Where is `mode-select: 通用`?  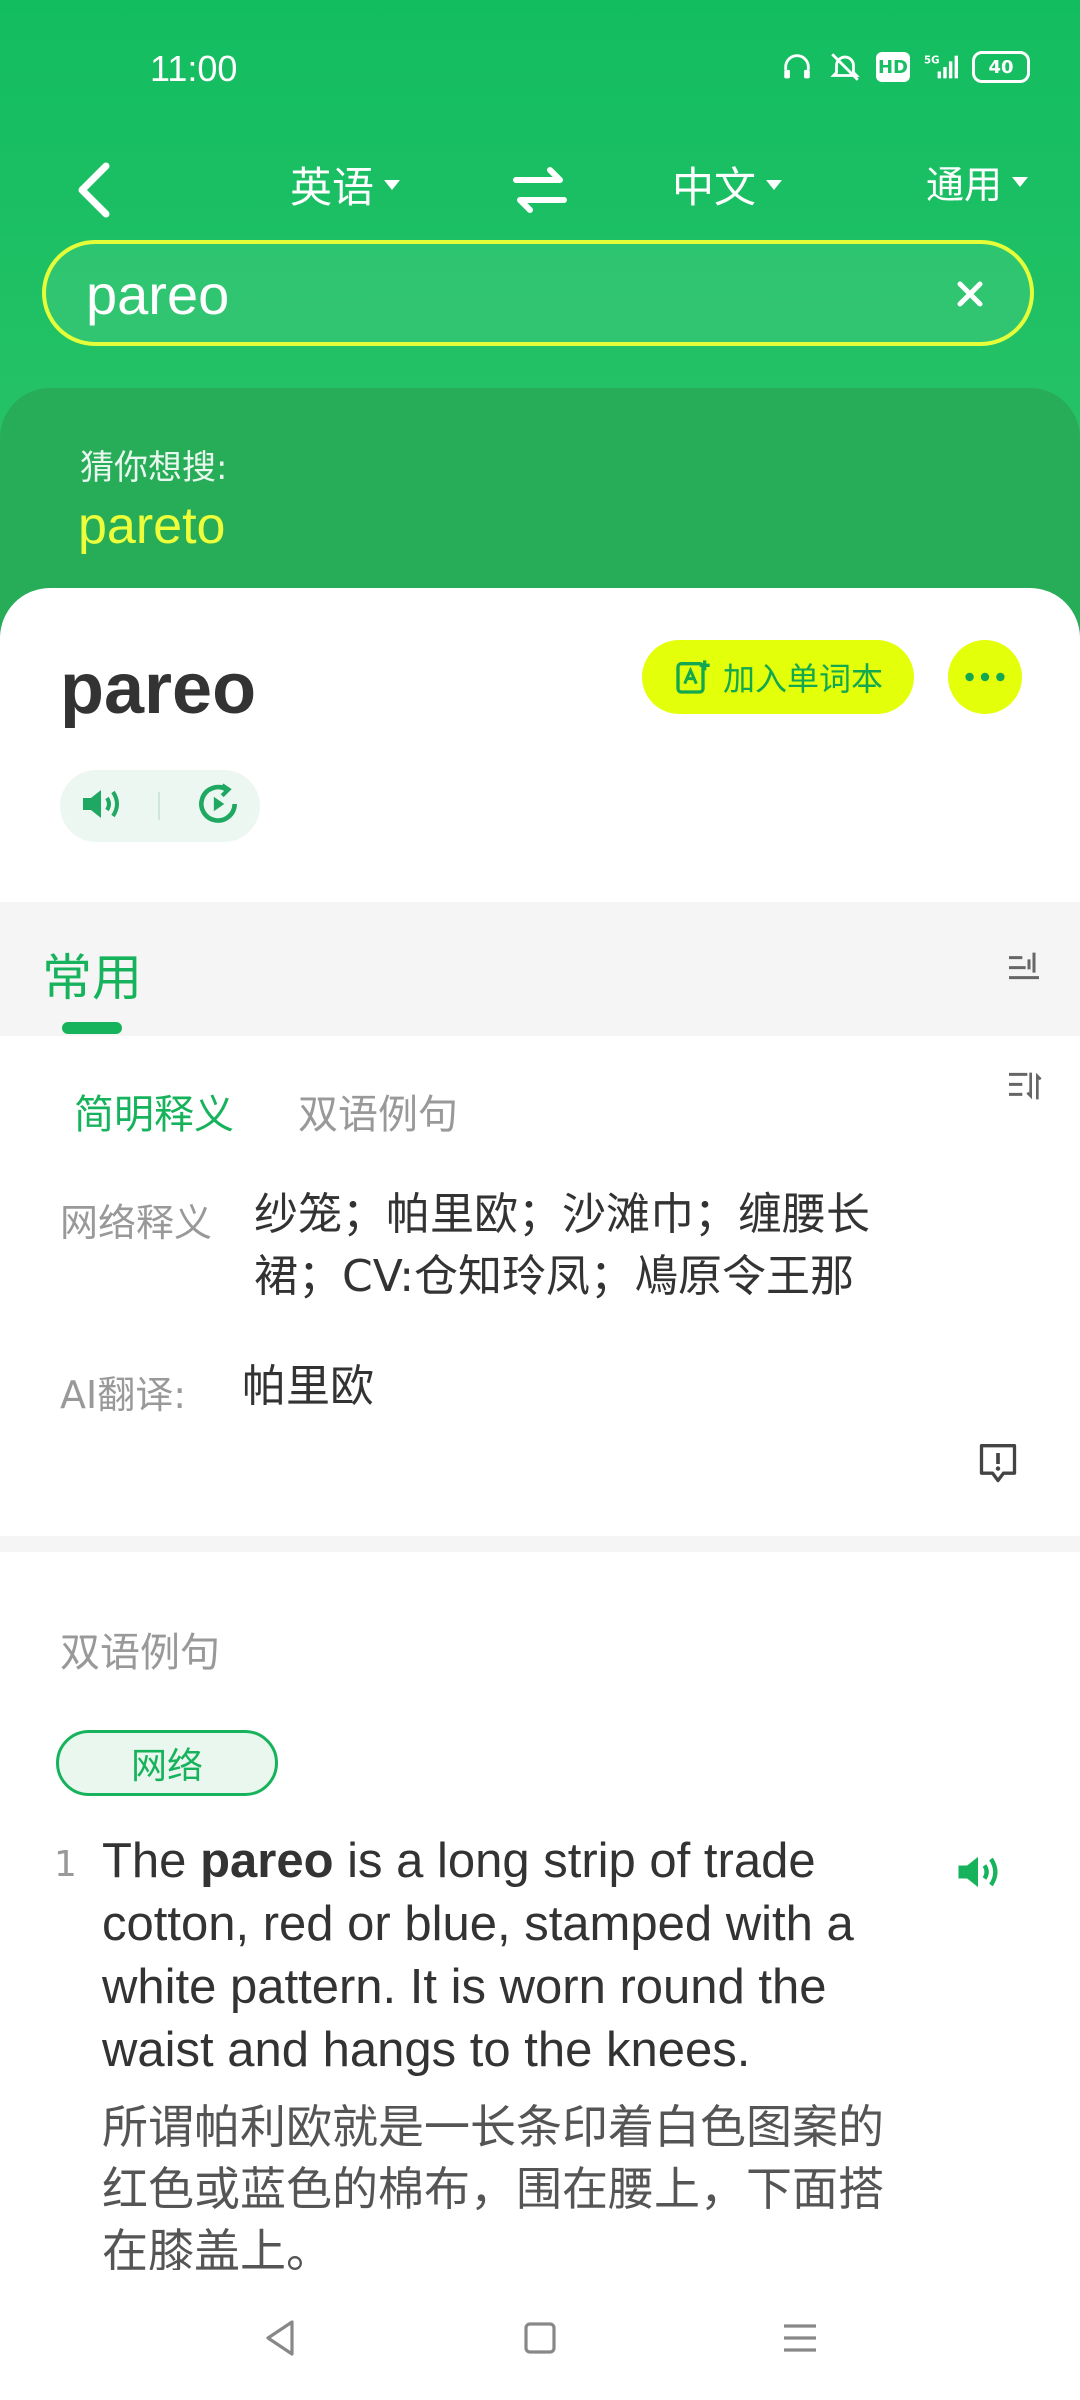
mode-select: 通用 is located at coordinates (977, 181).